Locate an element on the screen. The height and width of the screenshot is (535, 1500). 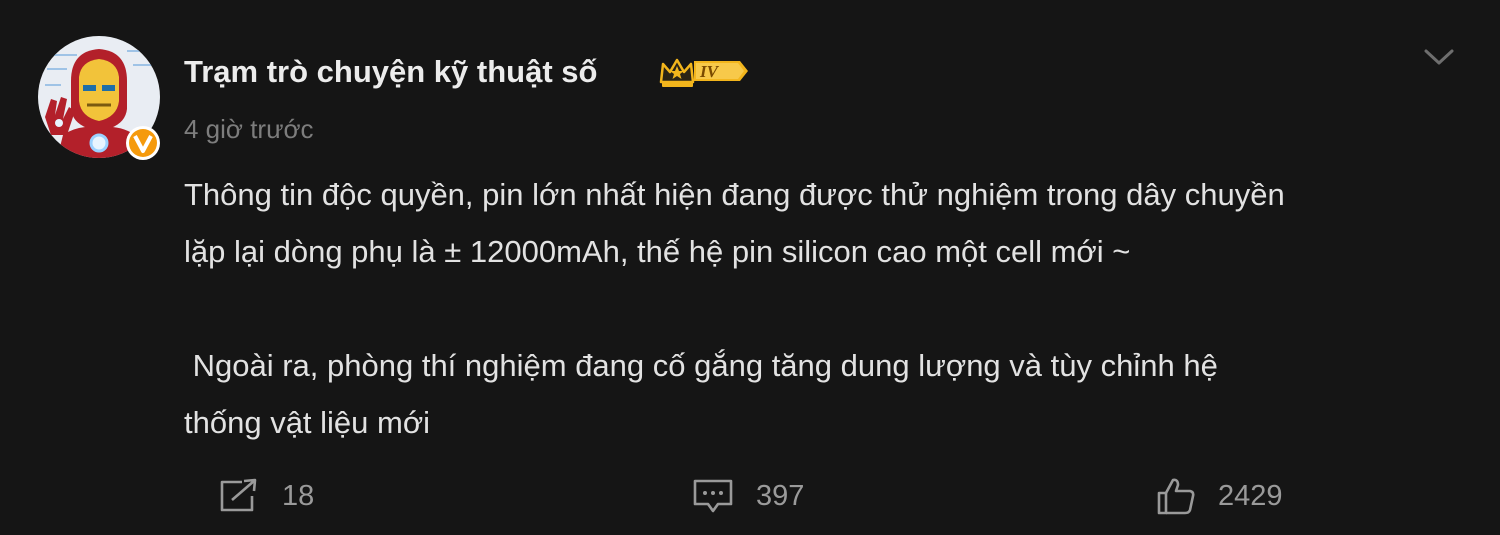
comment-button: 397 is located at coordinates (748, 496).